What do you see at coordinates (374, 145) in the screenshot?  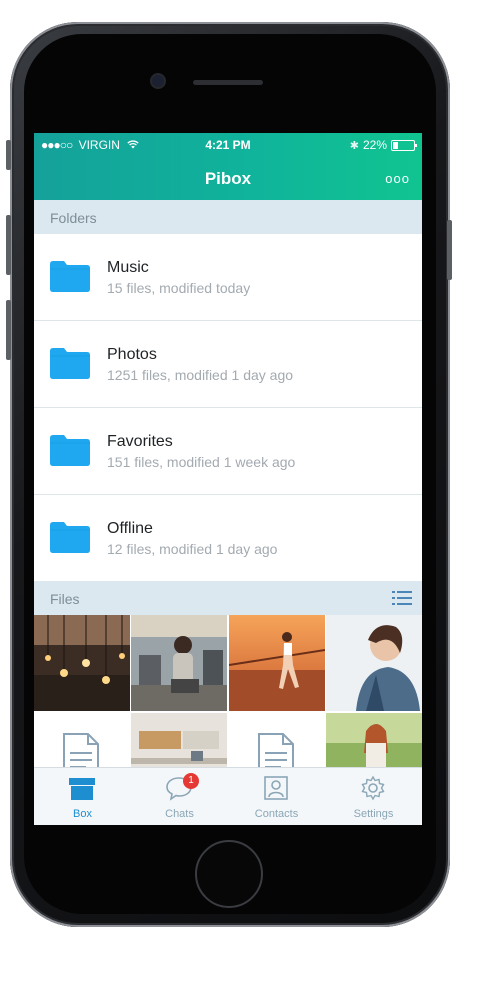 I see `battery-percent: 22%` at bounding box center [374, 145].